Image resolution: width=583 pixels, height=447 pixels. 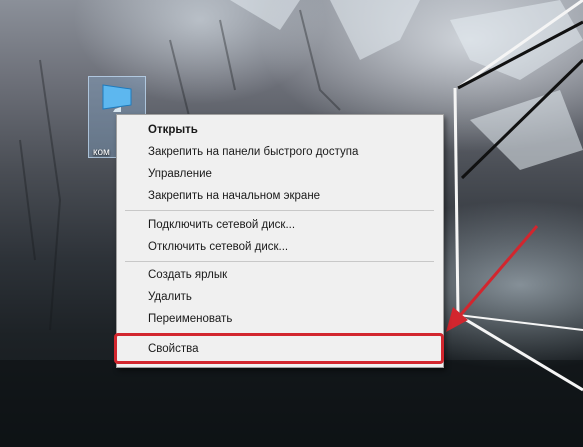 I want to click on menu-item-delete: Удалить, so click(x=280, y=297).